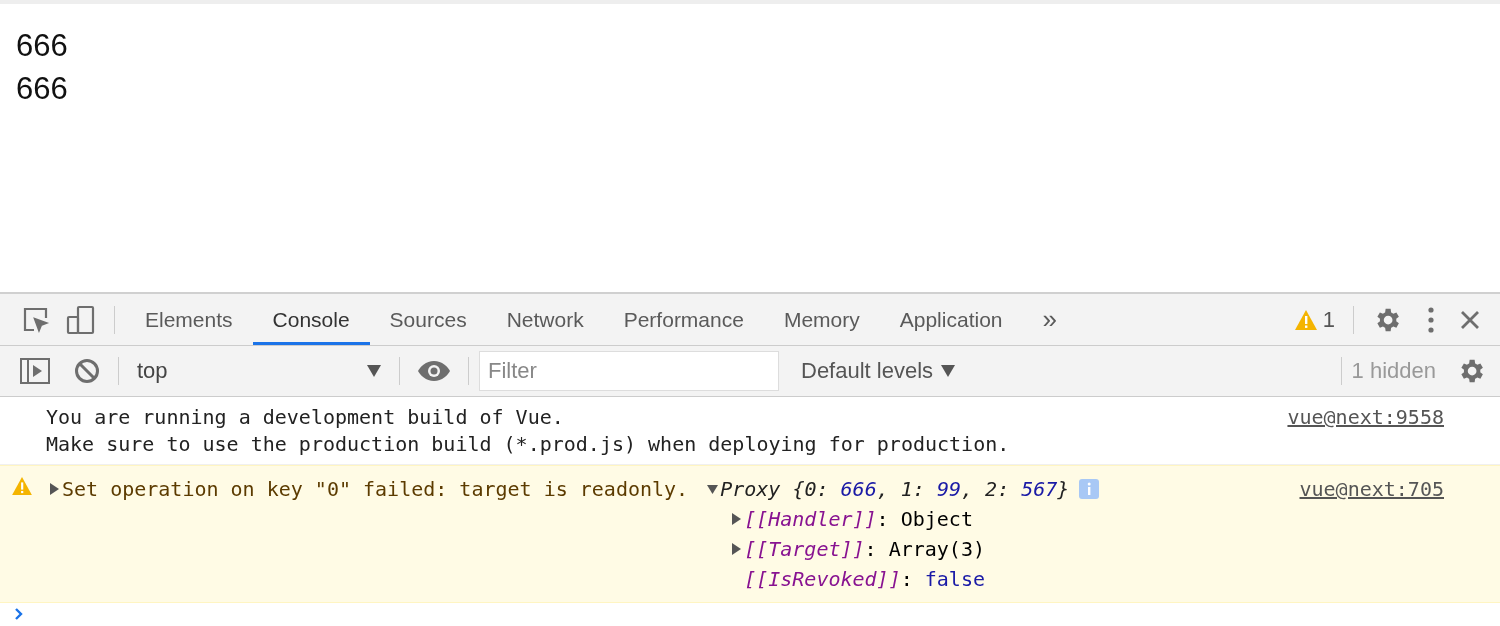 The image size is (1500, 626). What do you see at coordinates (35, 371) in the screenshot?
I see `sidebar-toggle-icon` at bounding box center [35, 371].